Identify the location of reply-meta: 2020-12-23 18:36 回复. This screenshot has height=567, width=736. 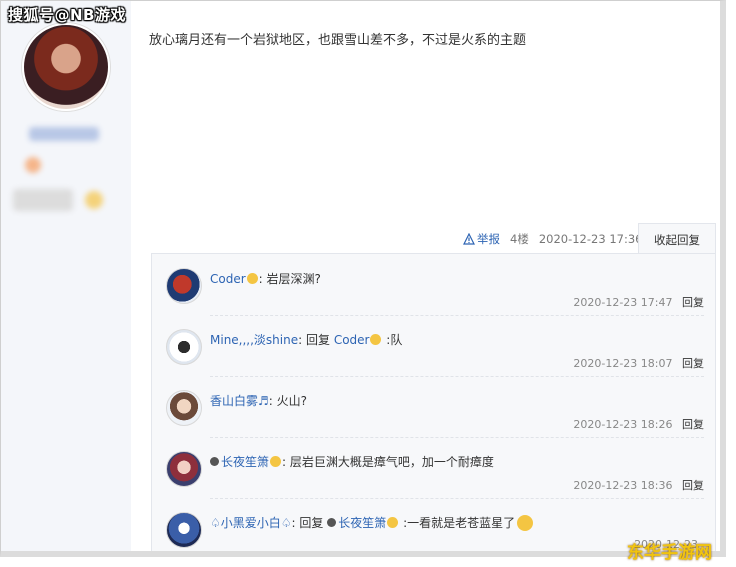
(638, 485).